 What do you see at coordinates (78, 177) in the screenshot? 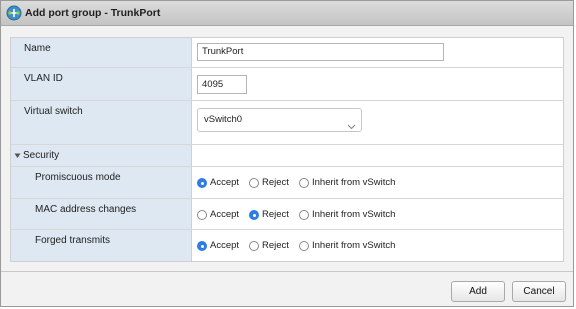
I see `promiscuous-mode-label: Promiscuous mode` at bounding box center [78, 177].